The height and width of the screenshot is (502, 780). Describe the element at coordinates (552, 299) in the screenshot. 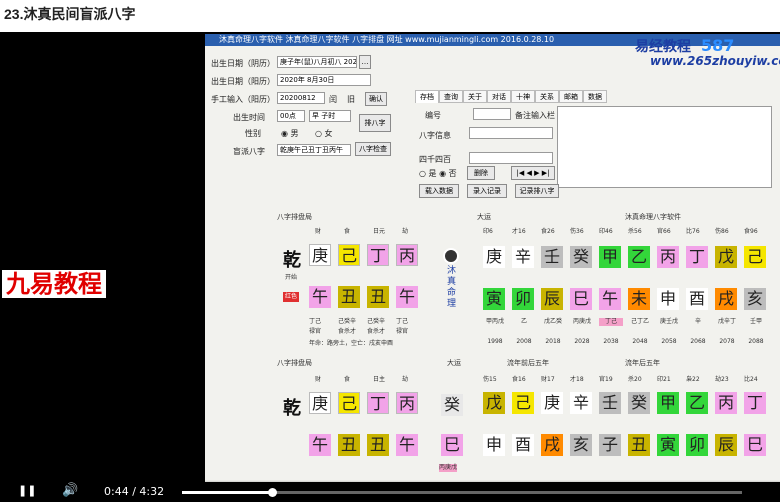

I see `dayun-branch: 辰` at that location.